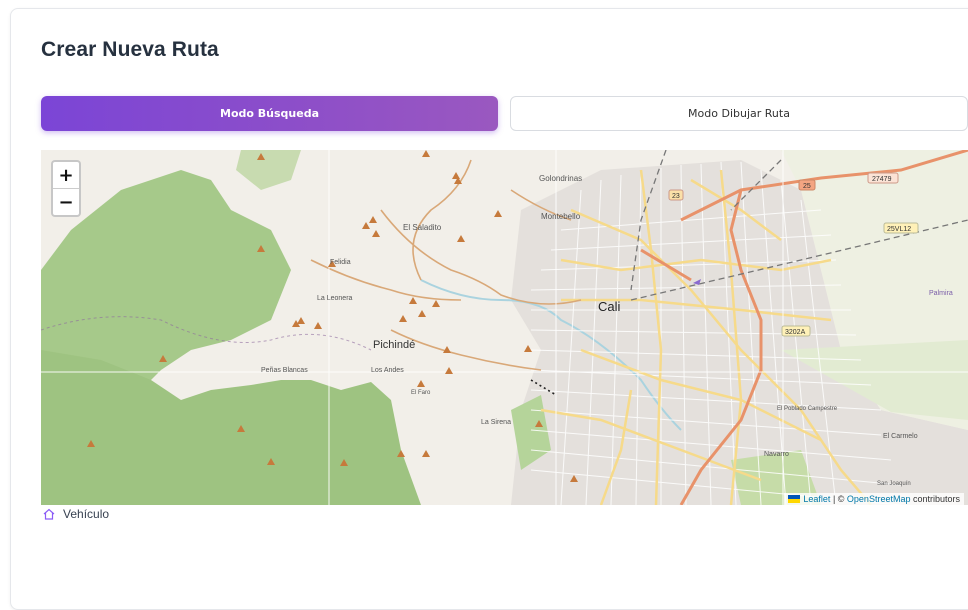 The width and height of the screenshot is (968, 610). I want to click on label-navarro: Navarro, so click(776, 454).